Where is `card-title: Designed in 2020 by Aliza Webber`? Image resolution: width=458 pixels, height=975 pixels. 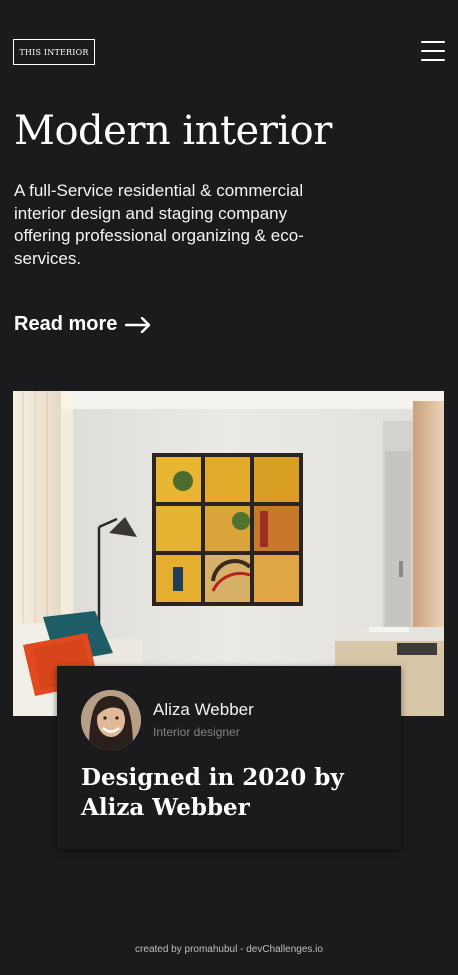
card-title: Designed in 2020 by Aliza Webber is located at coordinates (212, 792).